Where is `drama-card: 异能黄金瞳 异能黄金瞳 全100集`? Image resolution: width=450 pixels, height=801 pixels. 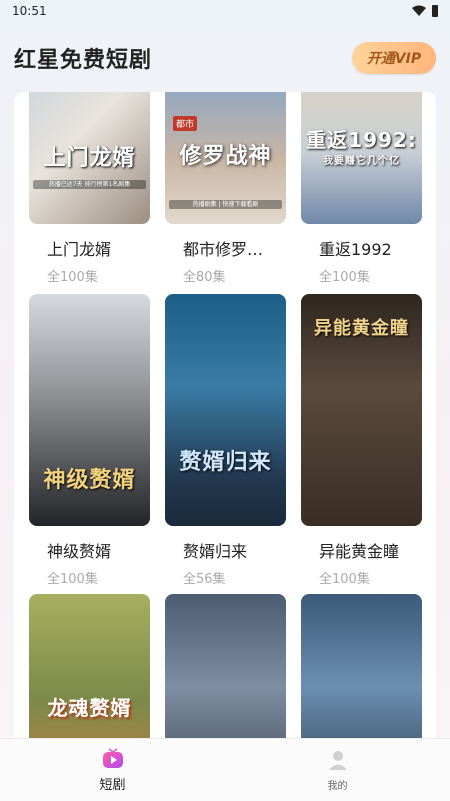 drama-card: 异能黄金瞳 异能黄金瞳 全100集 is located at coordinates (361, 440).